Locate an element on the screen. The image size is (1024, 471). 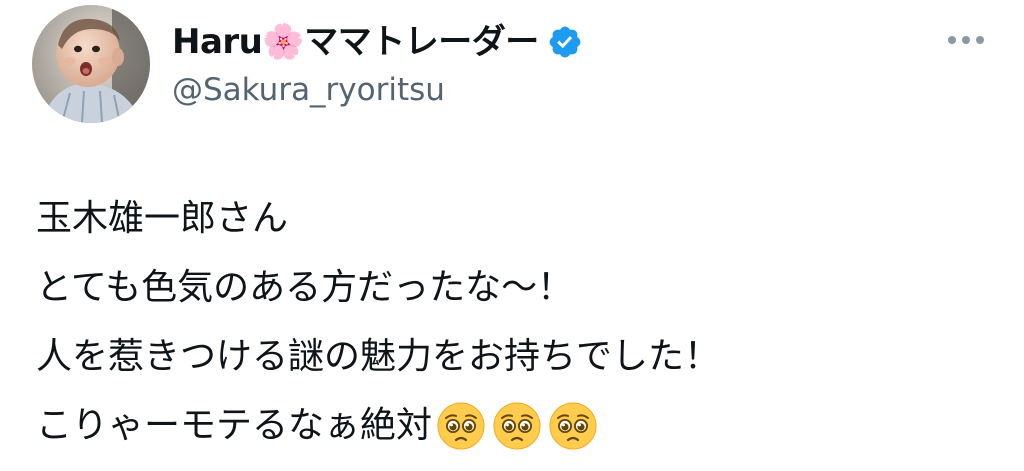
tweet-text-line: とても色気のある方だったな〜！ is located at coordinates (516, 287).